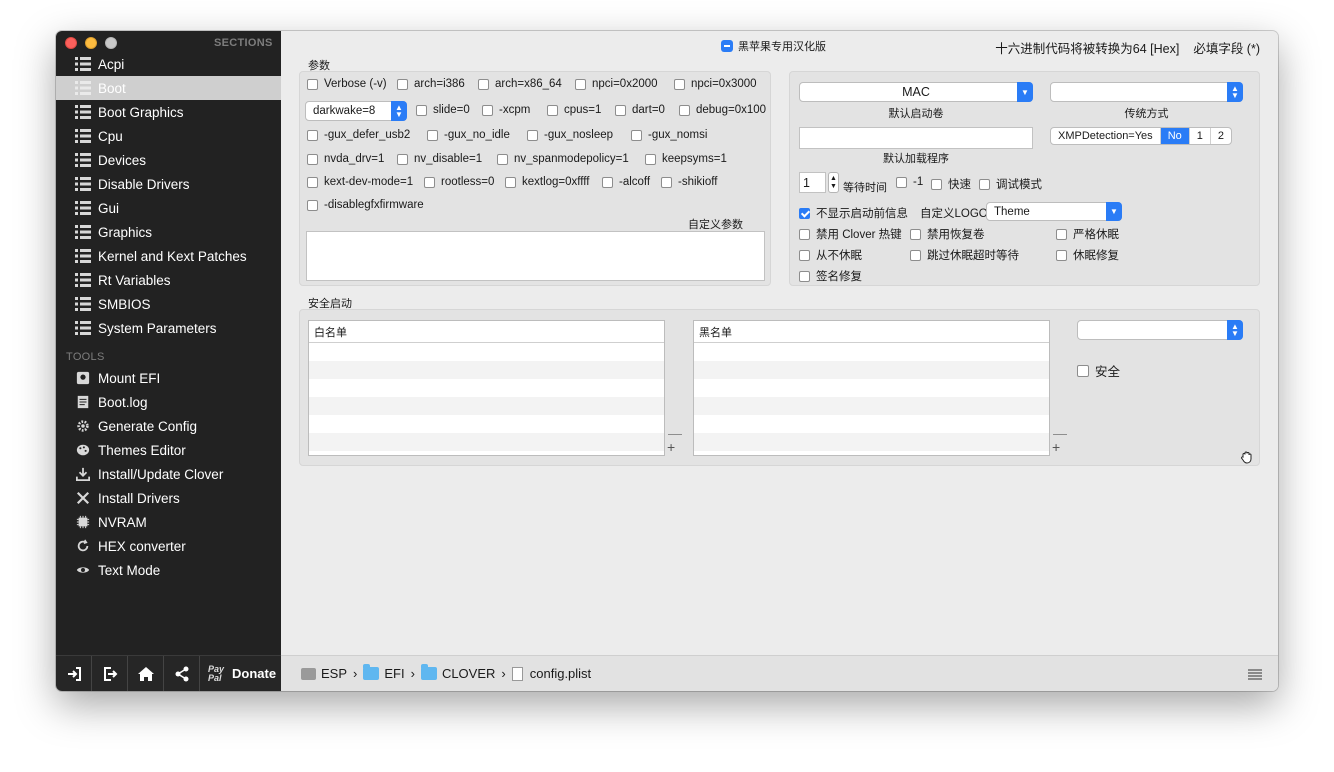 This screenshot has height=772, width=1334. What do you see at coordinates (168, 112) in the screenshot?
I see `sidebar-item-boot-graphics: Boot Graphics` at bounding box center [168, 112].